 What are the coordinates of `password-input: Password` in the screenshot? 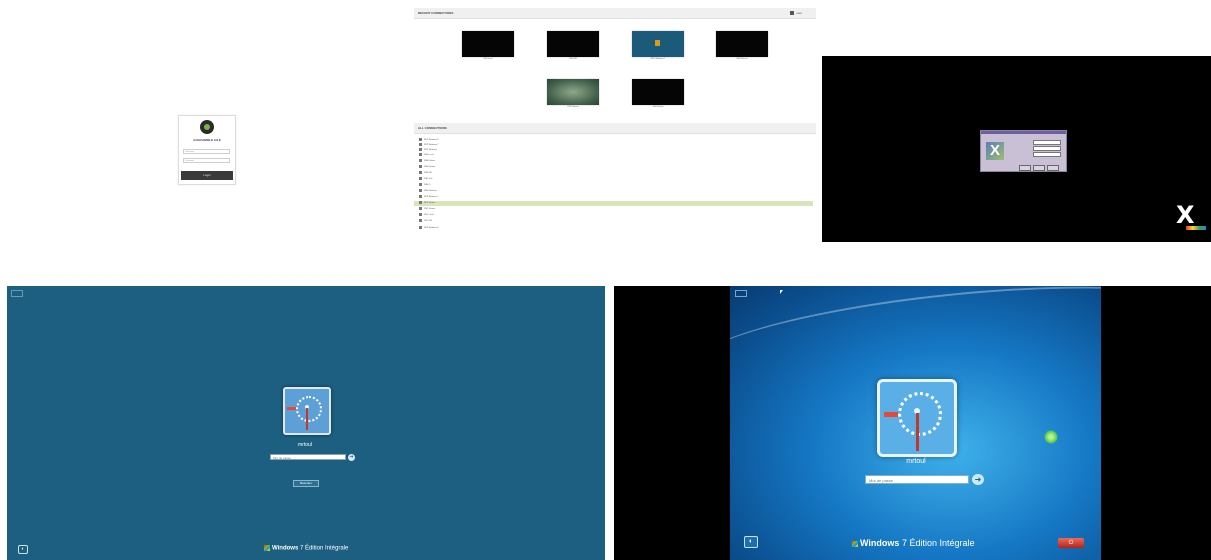 It's located at (206, 160).